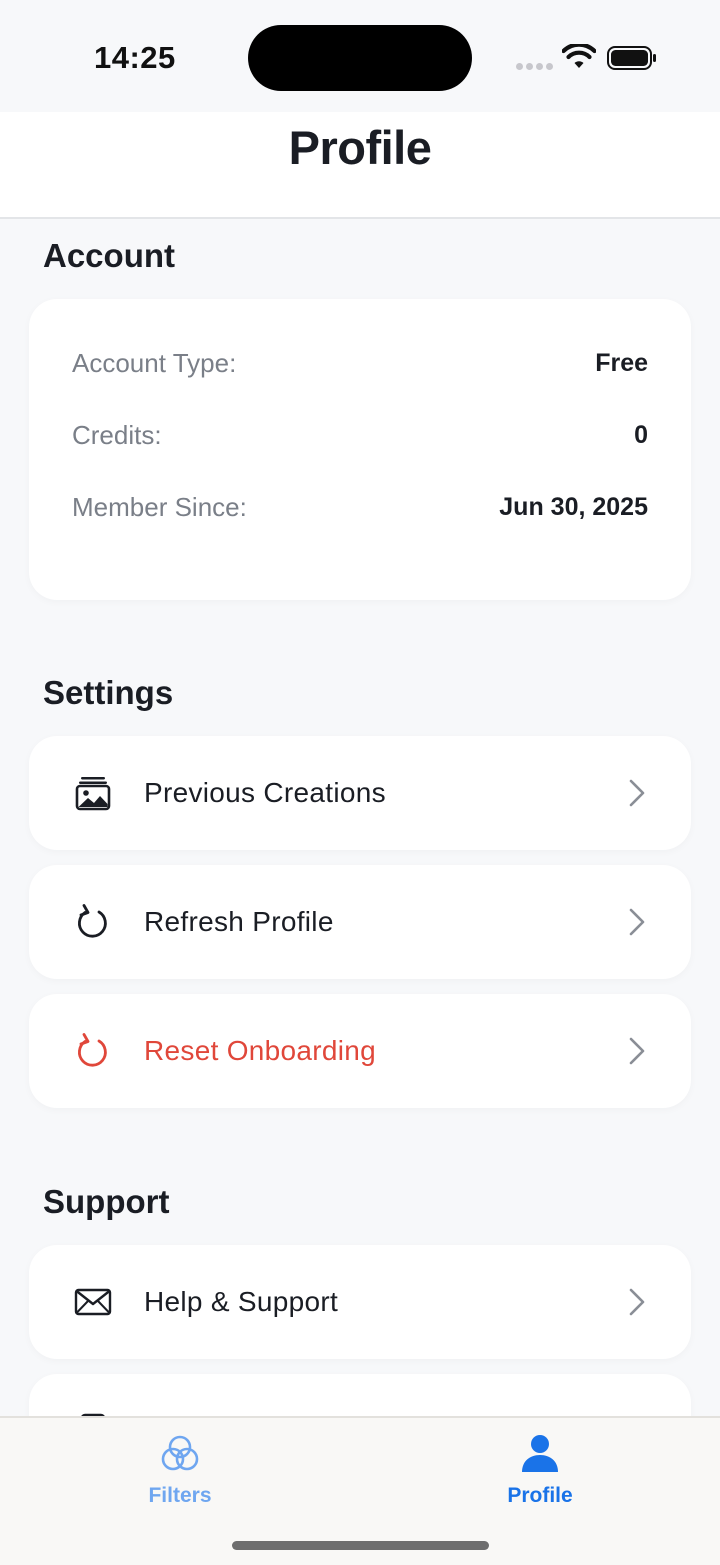  Describe the element at coordinates (180, 1453) in the screenshot. I see `filters-icon` at that location.